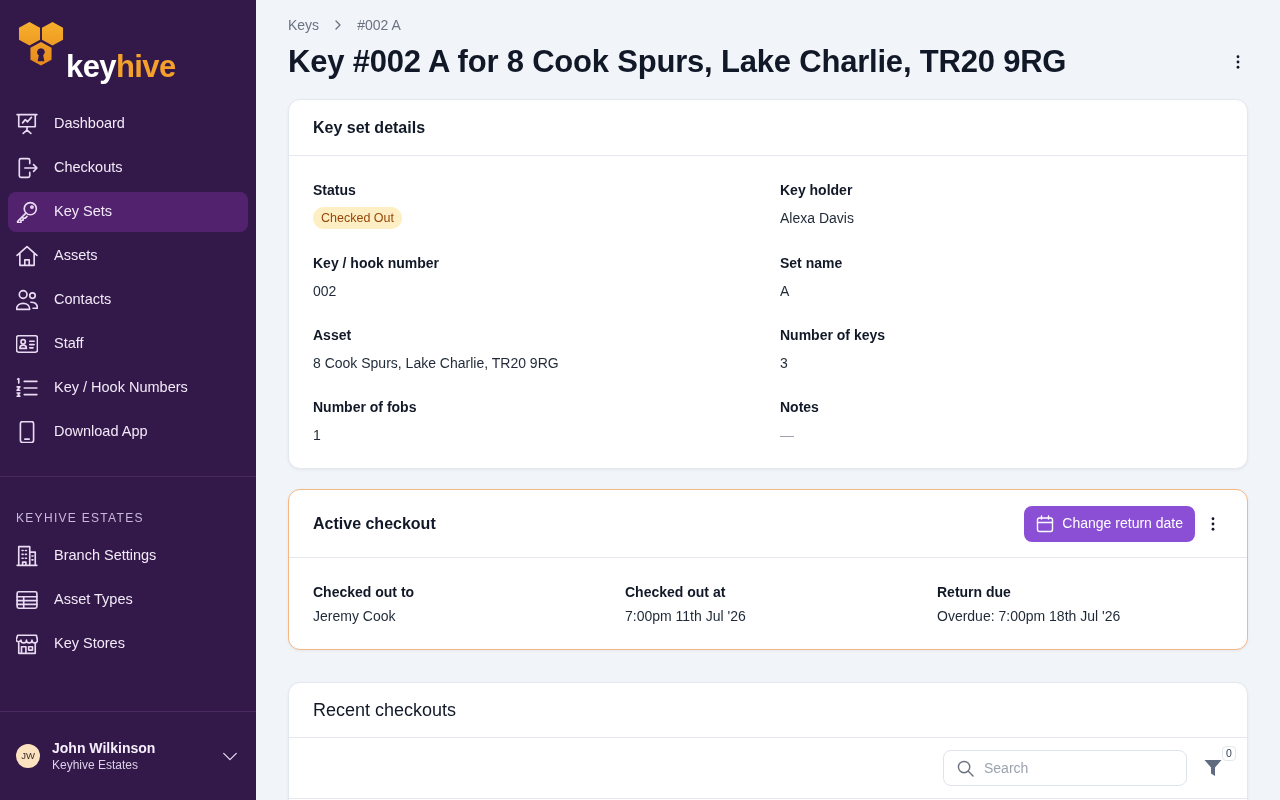 The width and height of the screenshot is (1280, 800). Describe the element at coordinates (833, 335) in the screenshot. I see `field-label: Number of keys` at that location.